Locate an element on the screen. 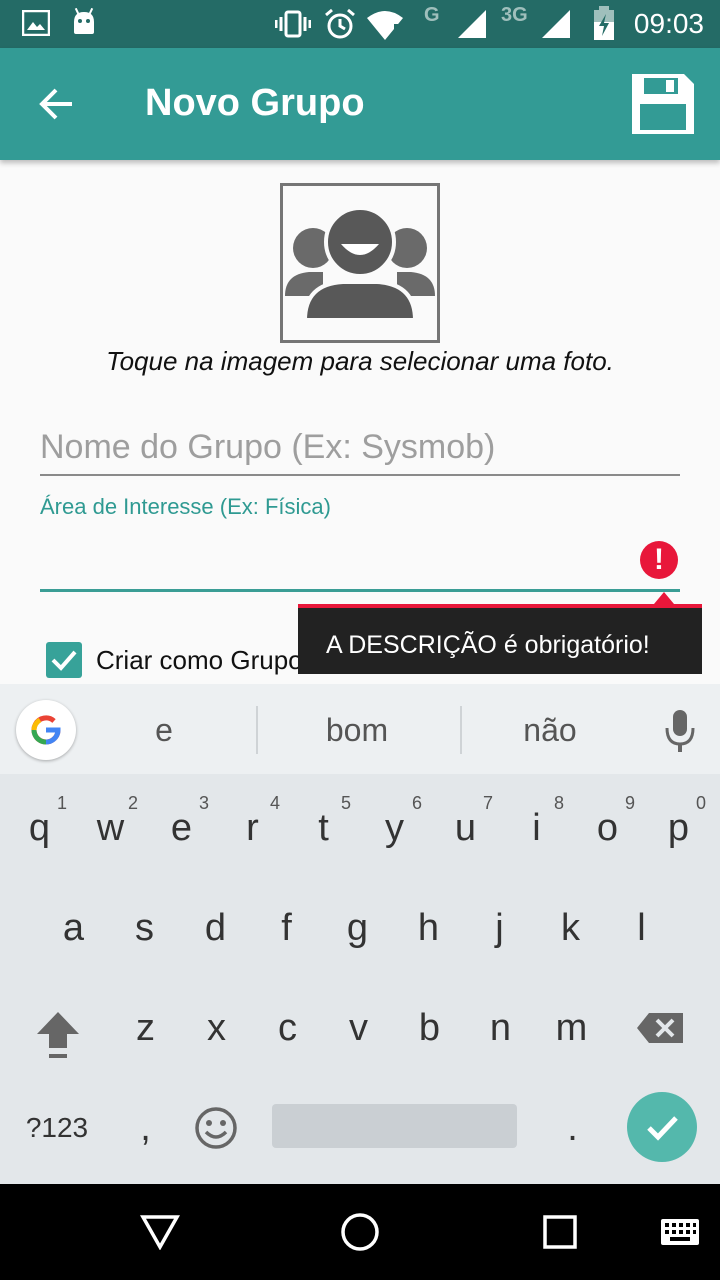 The width and height of the screenshot is (720, 1280). key-hint: 9 is located at coordinates (629, 803).